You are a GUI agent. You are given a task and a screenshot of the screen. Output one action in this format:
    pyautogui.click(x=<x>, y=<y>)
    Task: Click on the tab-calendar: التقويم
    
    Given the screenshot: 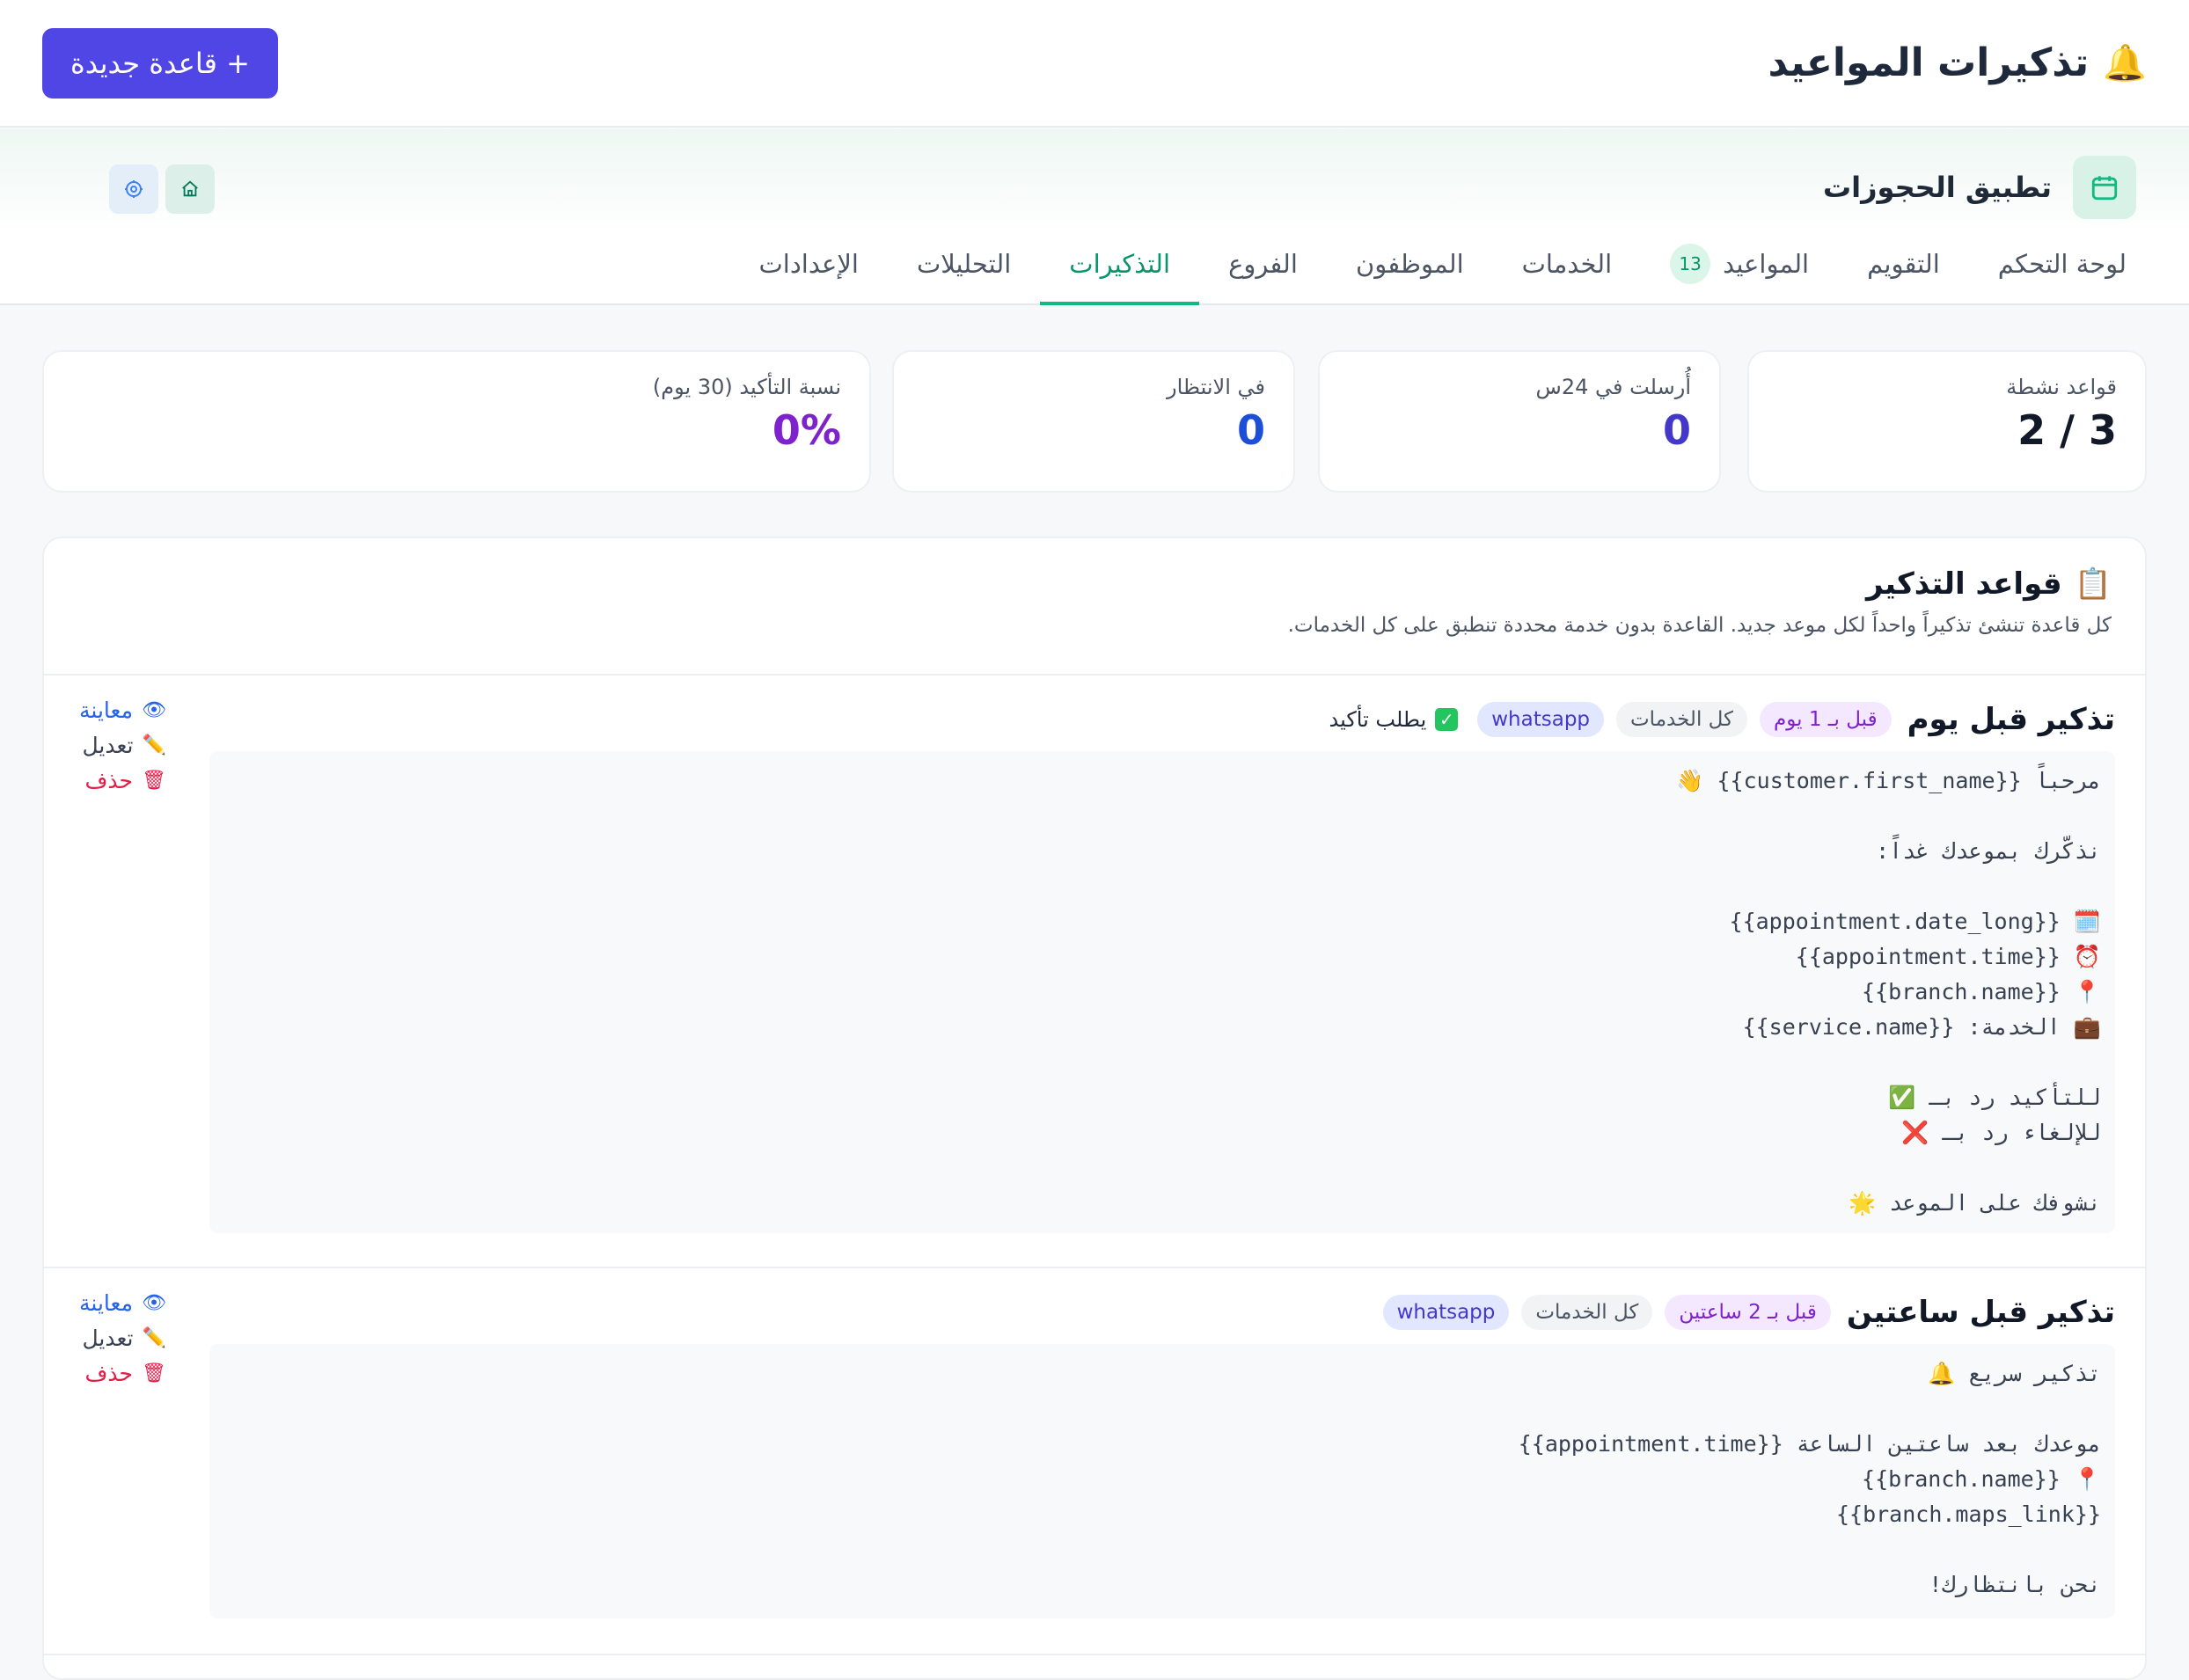 What is the action you would take?
    pyautogui.click(x=1903, y=272)
    